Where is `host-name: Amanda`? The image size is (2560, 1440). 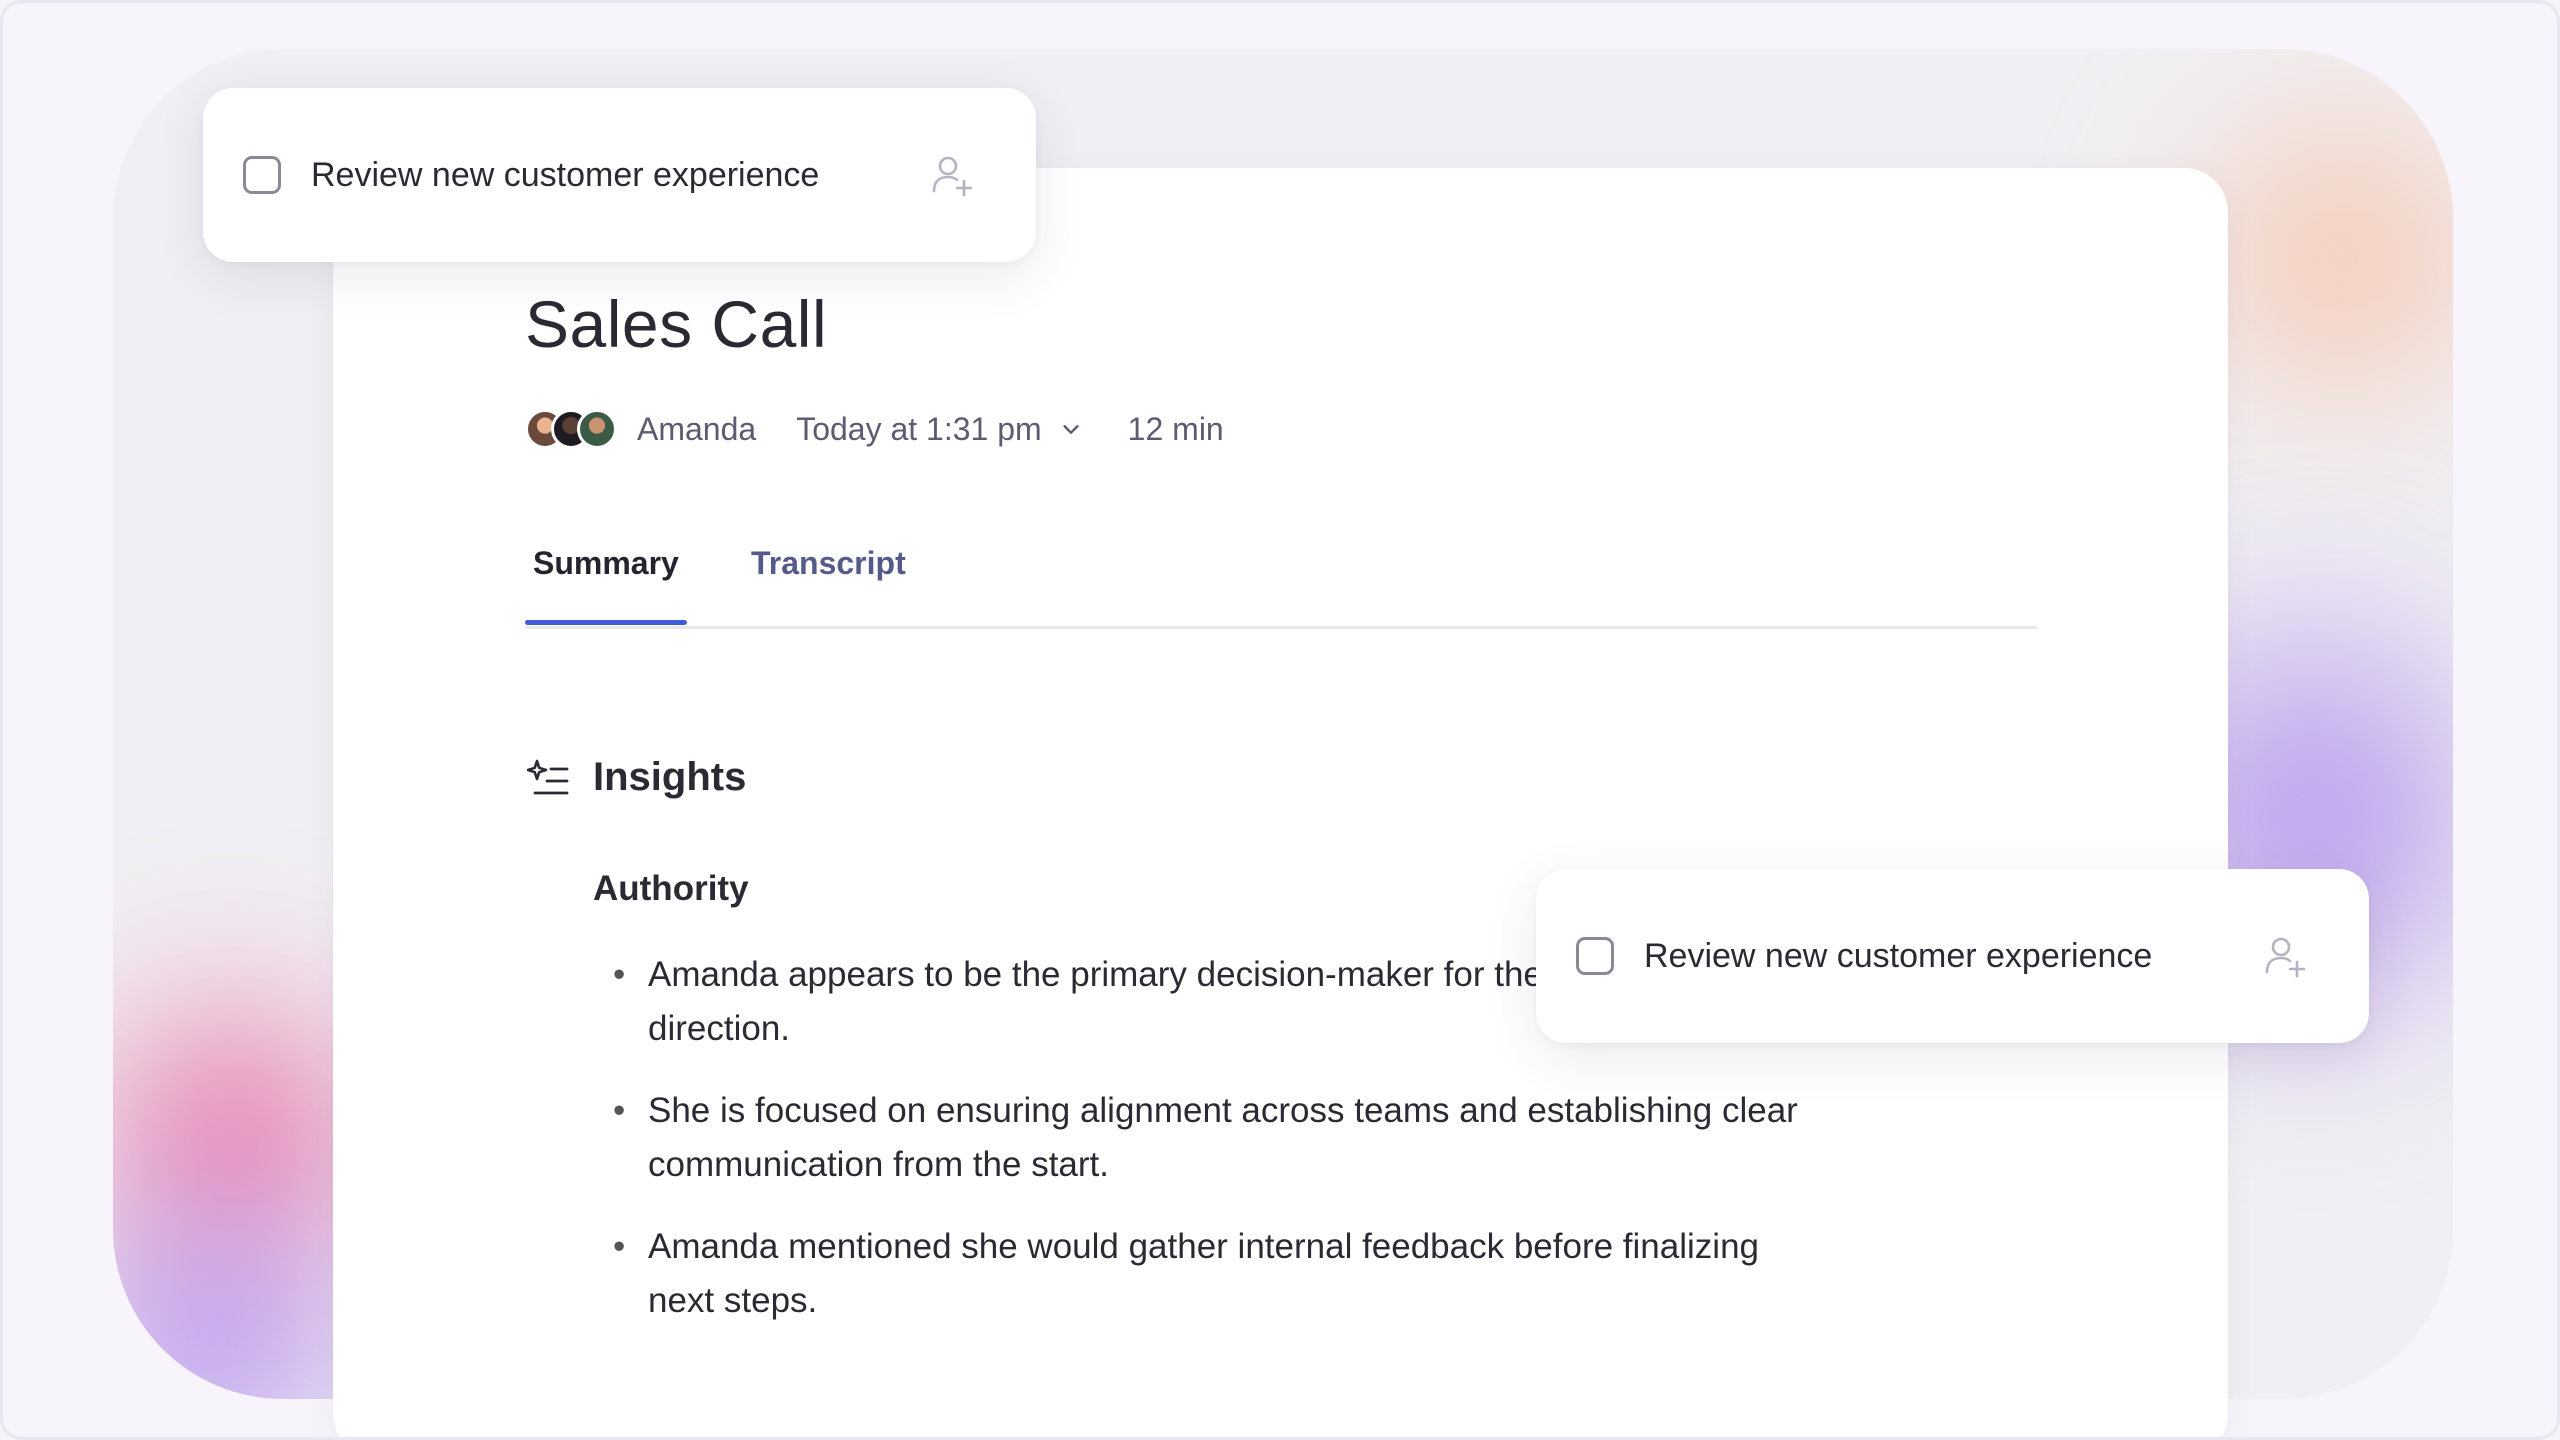 host-name: Amanda is located at coordinates (697, 428).